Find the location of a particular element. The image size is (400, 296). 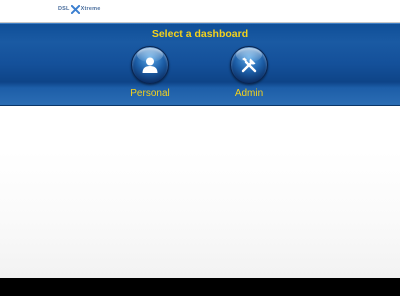

tools-icon is located at coordinates (249, 65).